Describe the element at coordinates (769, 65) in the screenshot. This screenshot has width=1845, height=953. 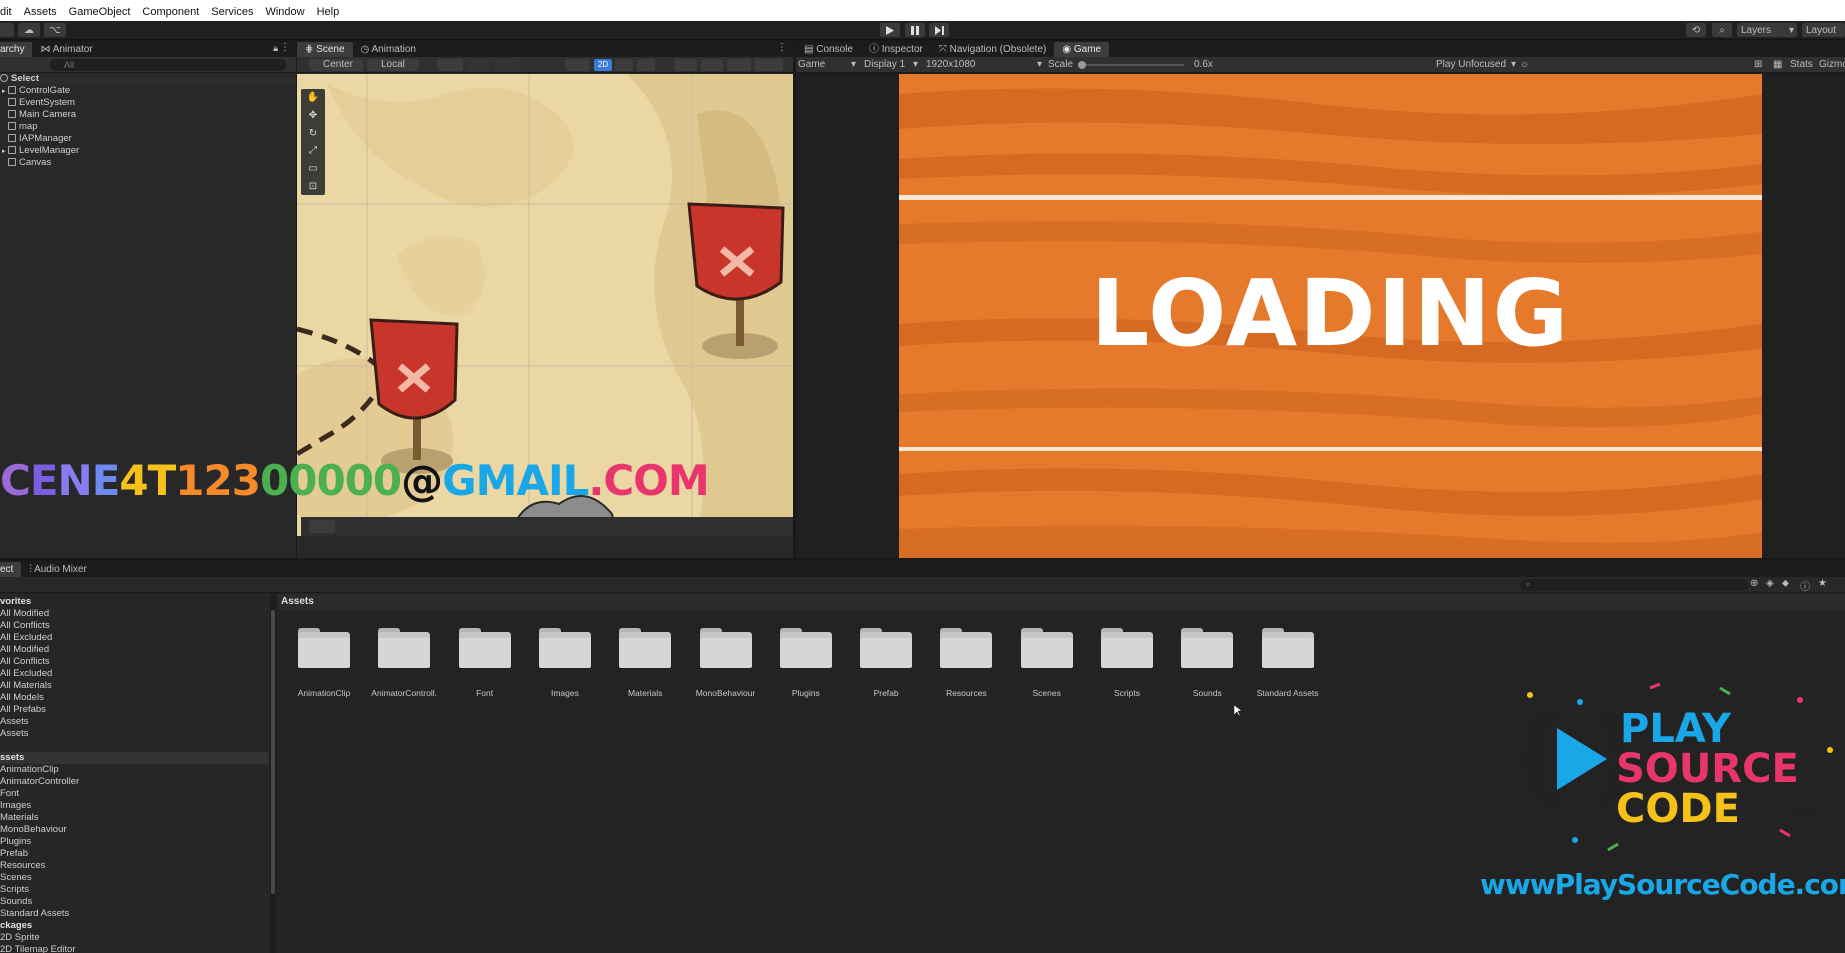
I see `gizmos-dropdown` at that location.